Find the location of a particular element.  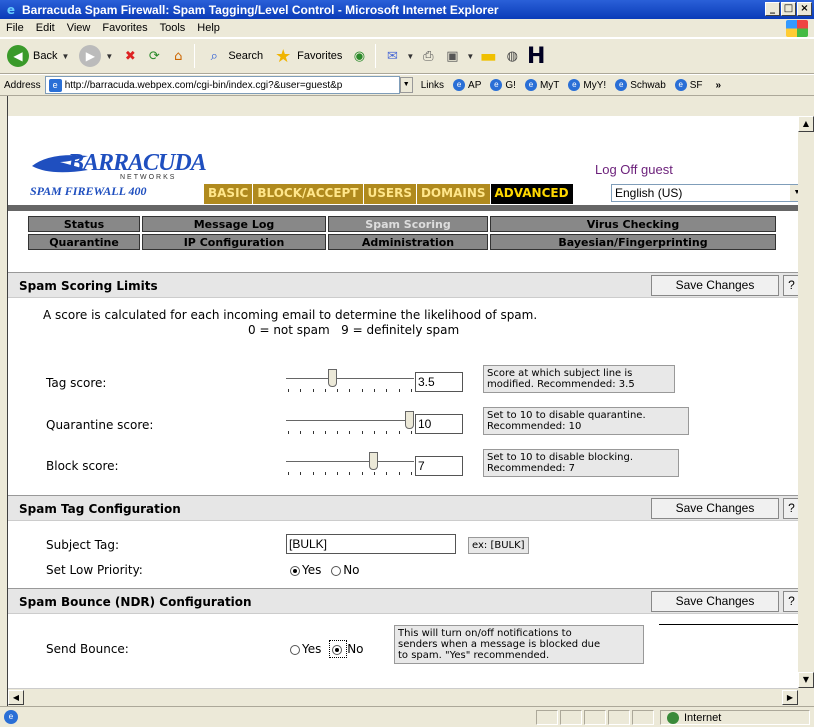

edit-icon: ▣ is located at coordinates (452, 56).